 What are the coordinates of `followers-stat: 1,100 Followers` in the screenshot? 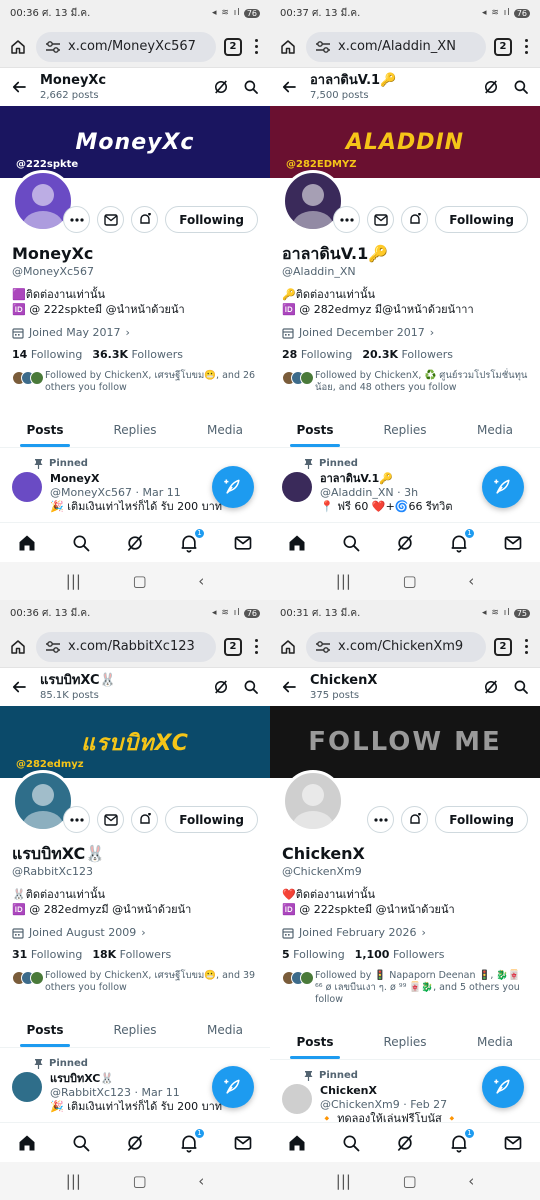 It's located at (400, 954).